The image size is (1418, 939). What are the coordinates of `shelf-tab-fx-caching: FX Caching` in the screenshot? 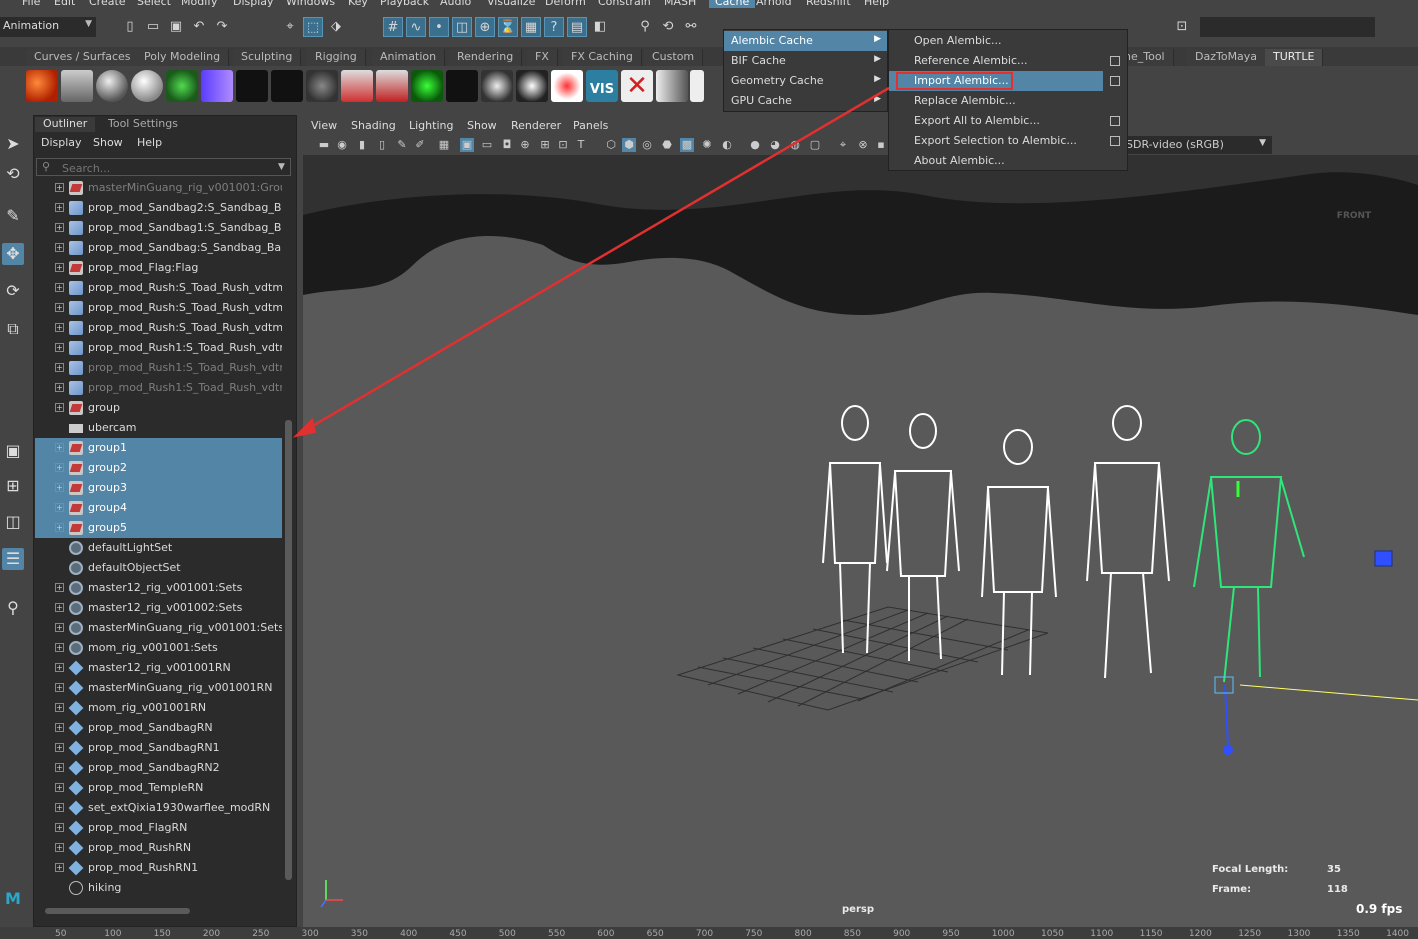 It's located at (602, 57).